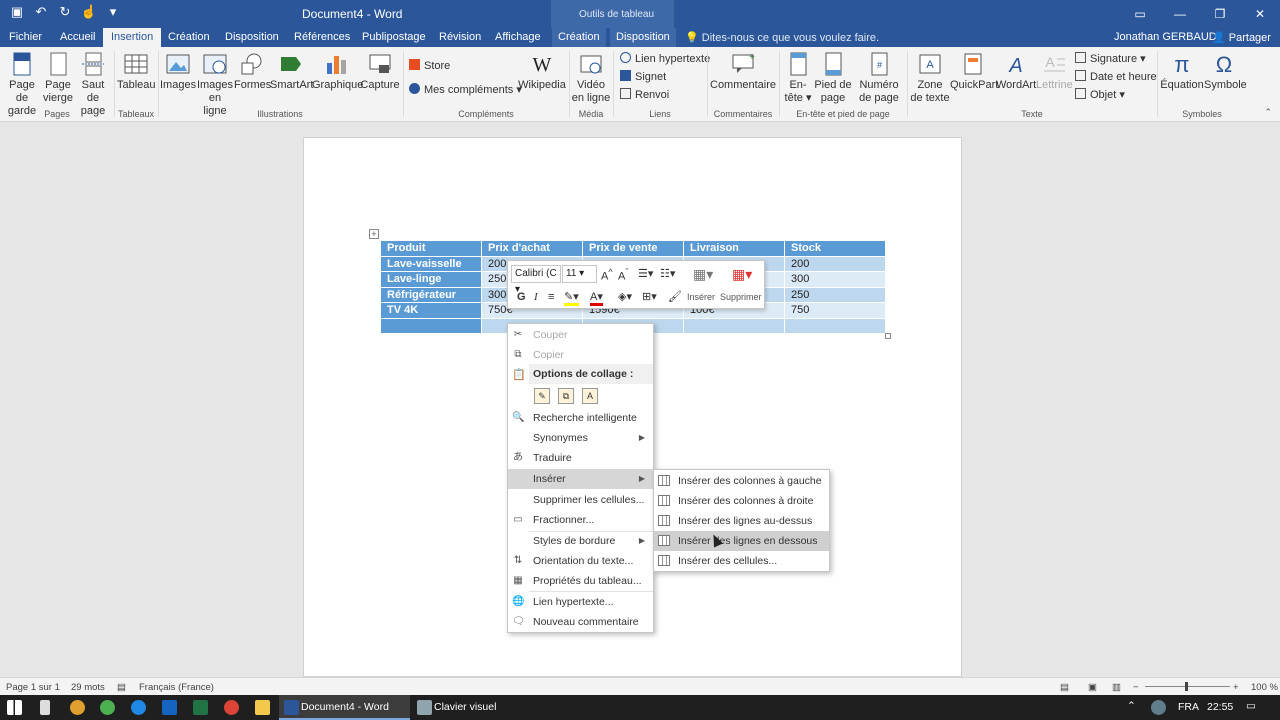  Describe the element at coordinates (625, 296) in the screenshot. I see `shading-icon: ◈▾` at that location.